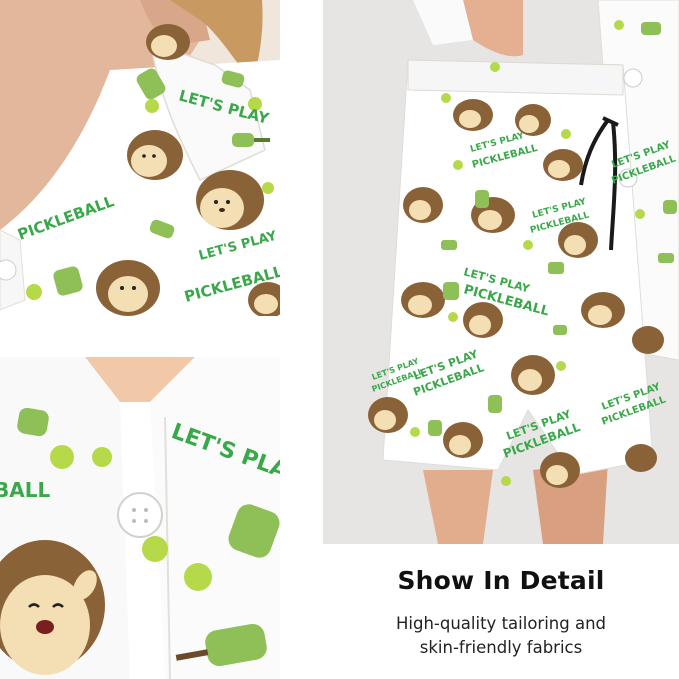 The height and width of the screenshot is (679, 679). Describe the element at coordinates (501, 580) in the screenshot. I see `caption-title: Show In Detail` at that location.